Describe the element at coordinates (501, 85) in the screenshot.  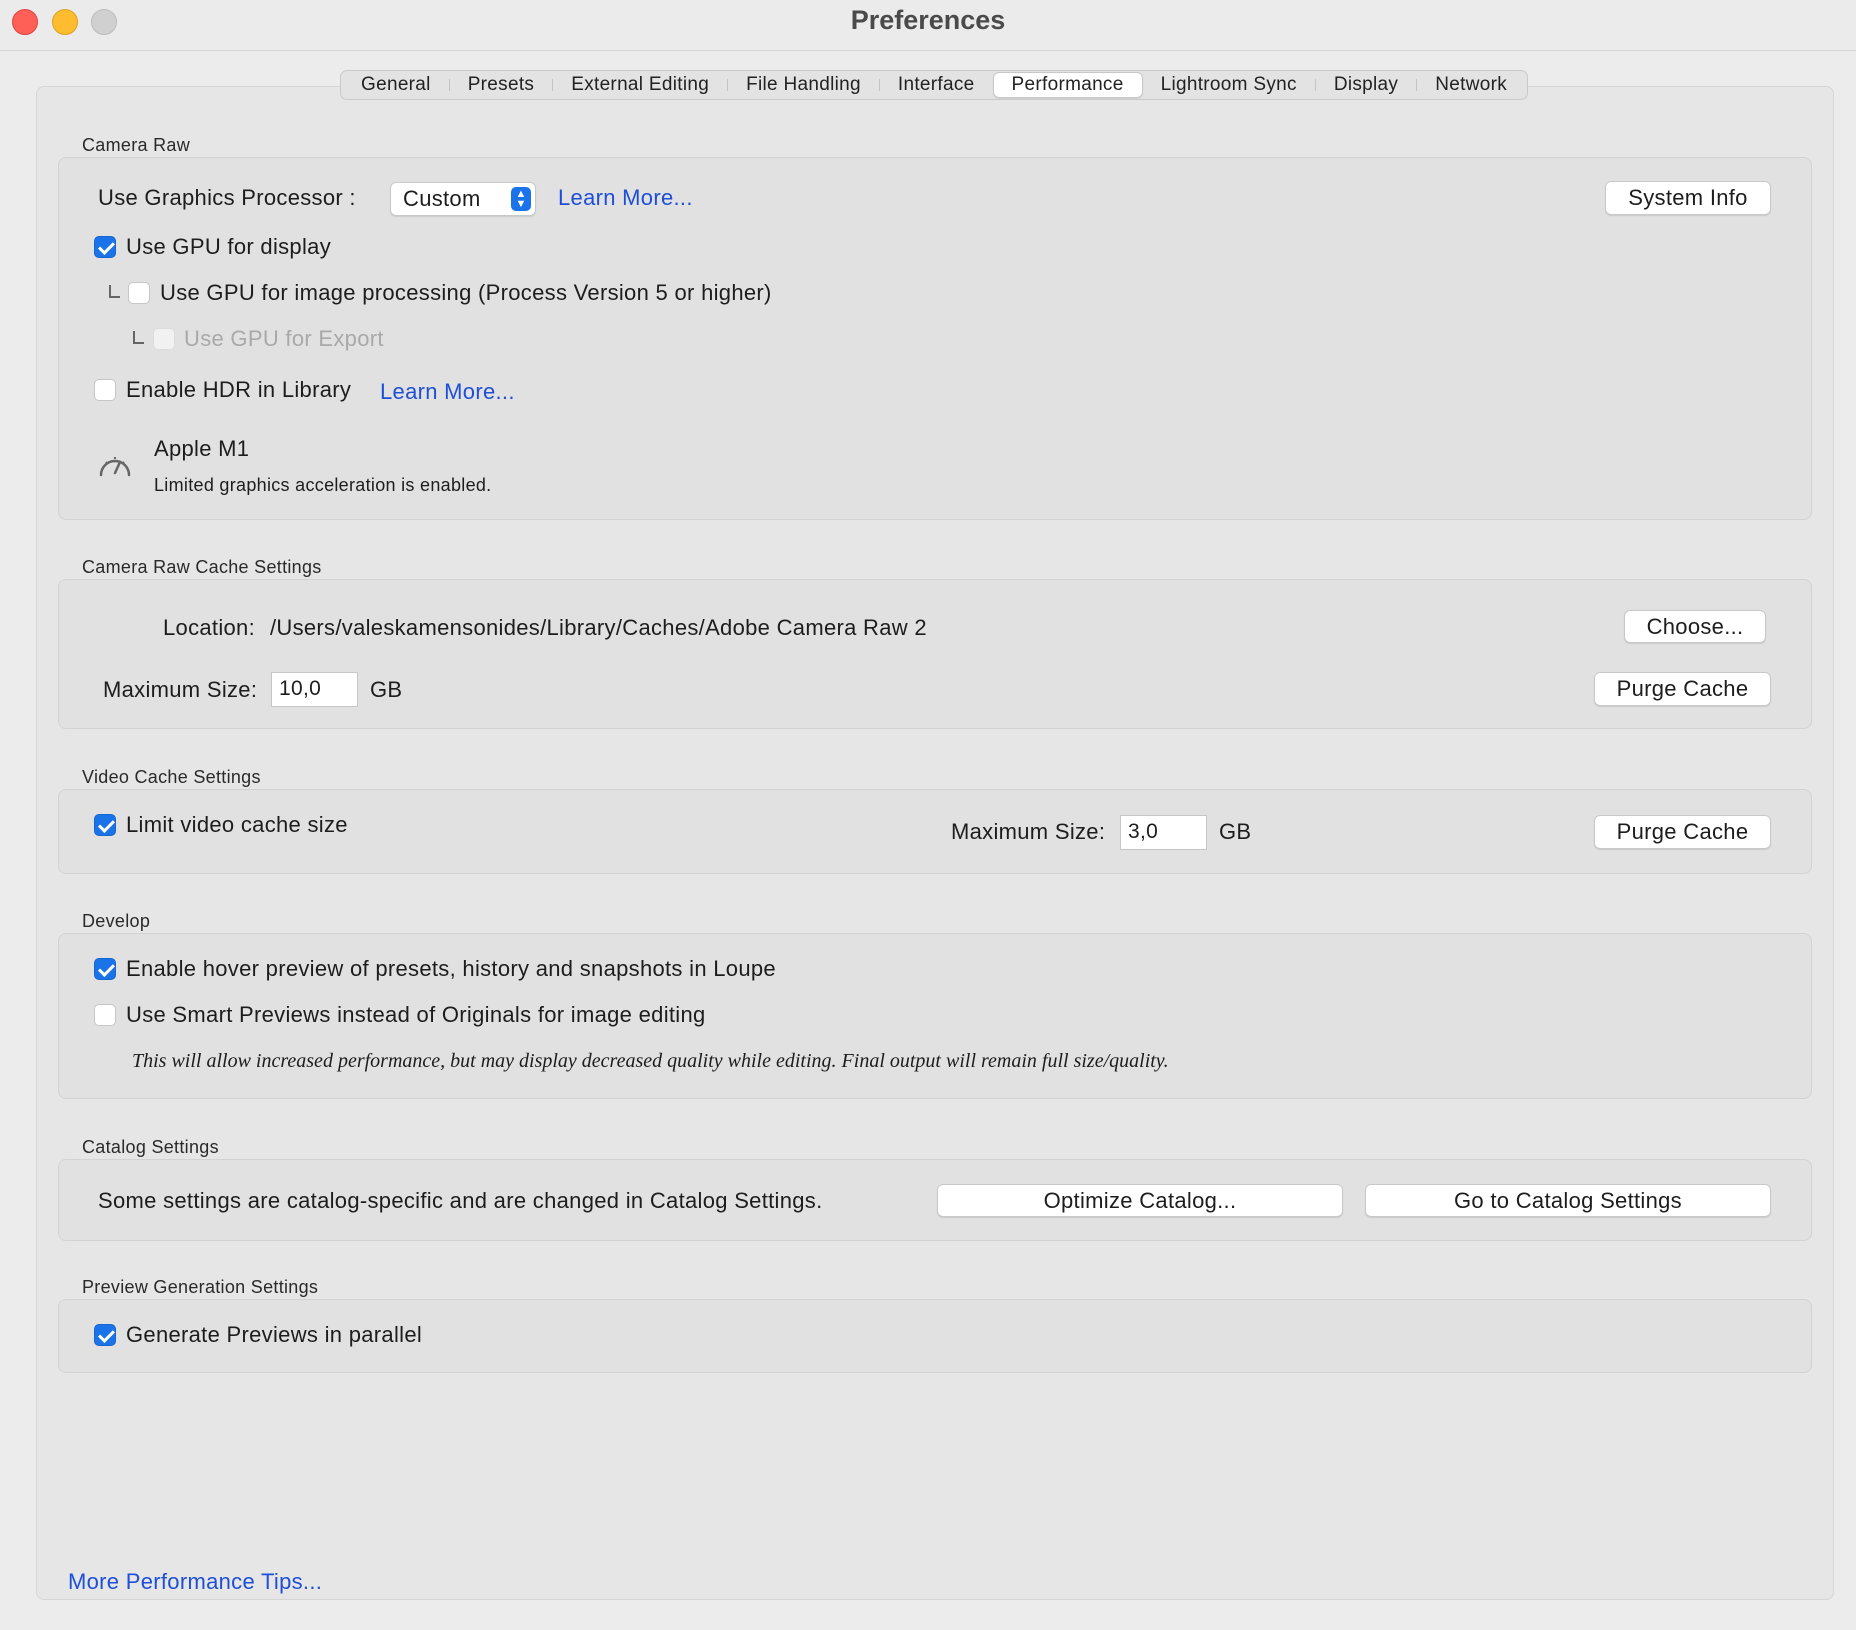
I see `tab-presets: Presets` at that location.